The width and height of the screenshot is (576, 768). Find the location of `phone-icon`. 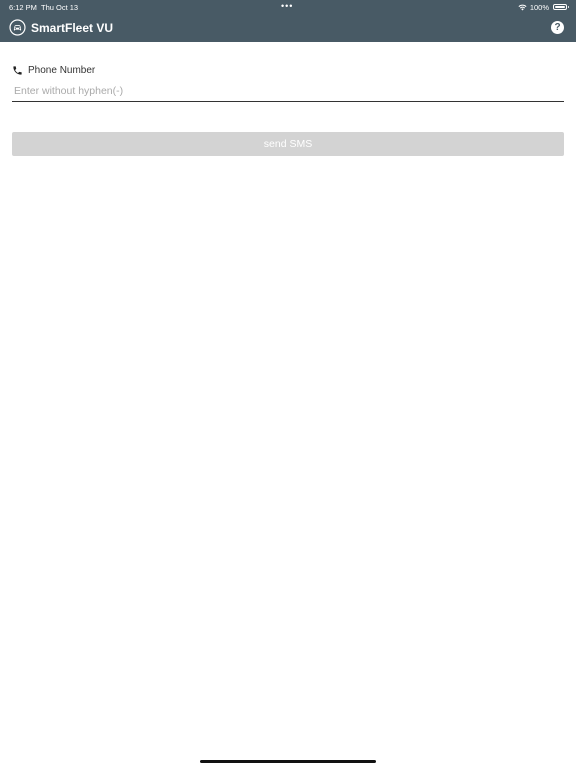

phone-icon is located at coordinates (17, 70).